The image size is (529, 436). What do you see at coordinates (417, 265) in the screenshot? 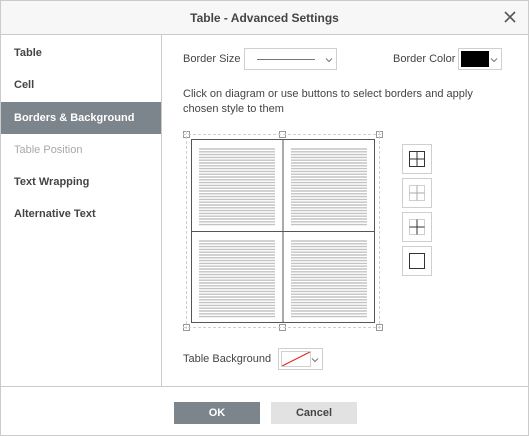
I see `outer-border-icon` at bounding box center [417, 265].